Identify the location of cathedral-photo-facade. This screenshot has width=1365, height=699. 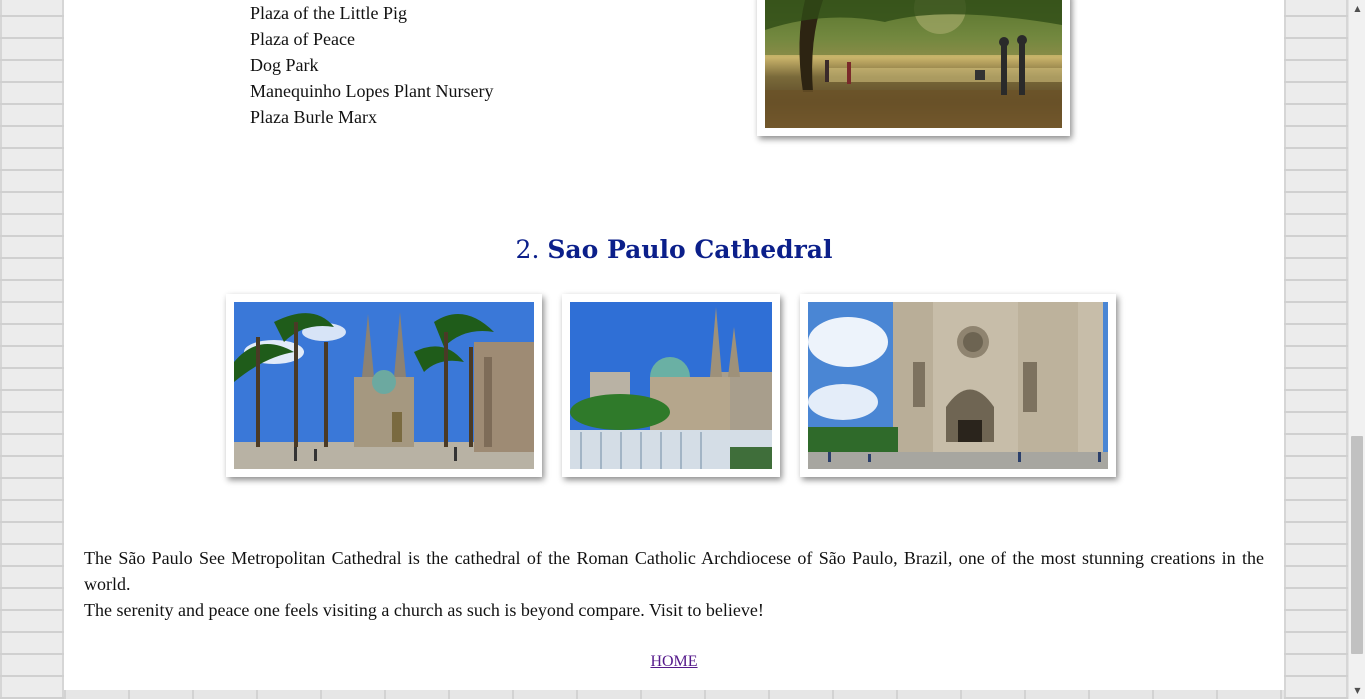
(958, 385).